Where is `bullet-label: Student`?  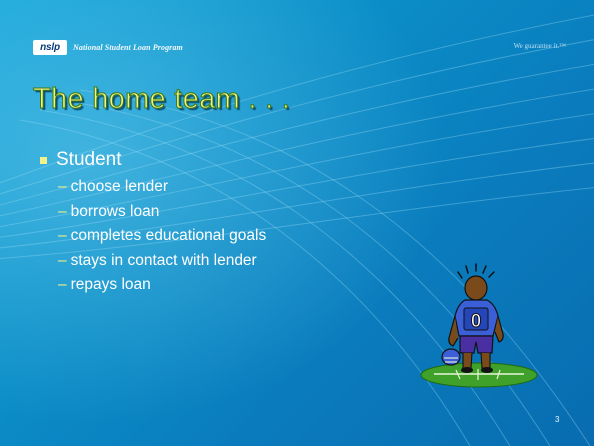 bullet-label: Student is located at coordinates (89, 159).